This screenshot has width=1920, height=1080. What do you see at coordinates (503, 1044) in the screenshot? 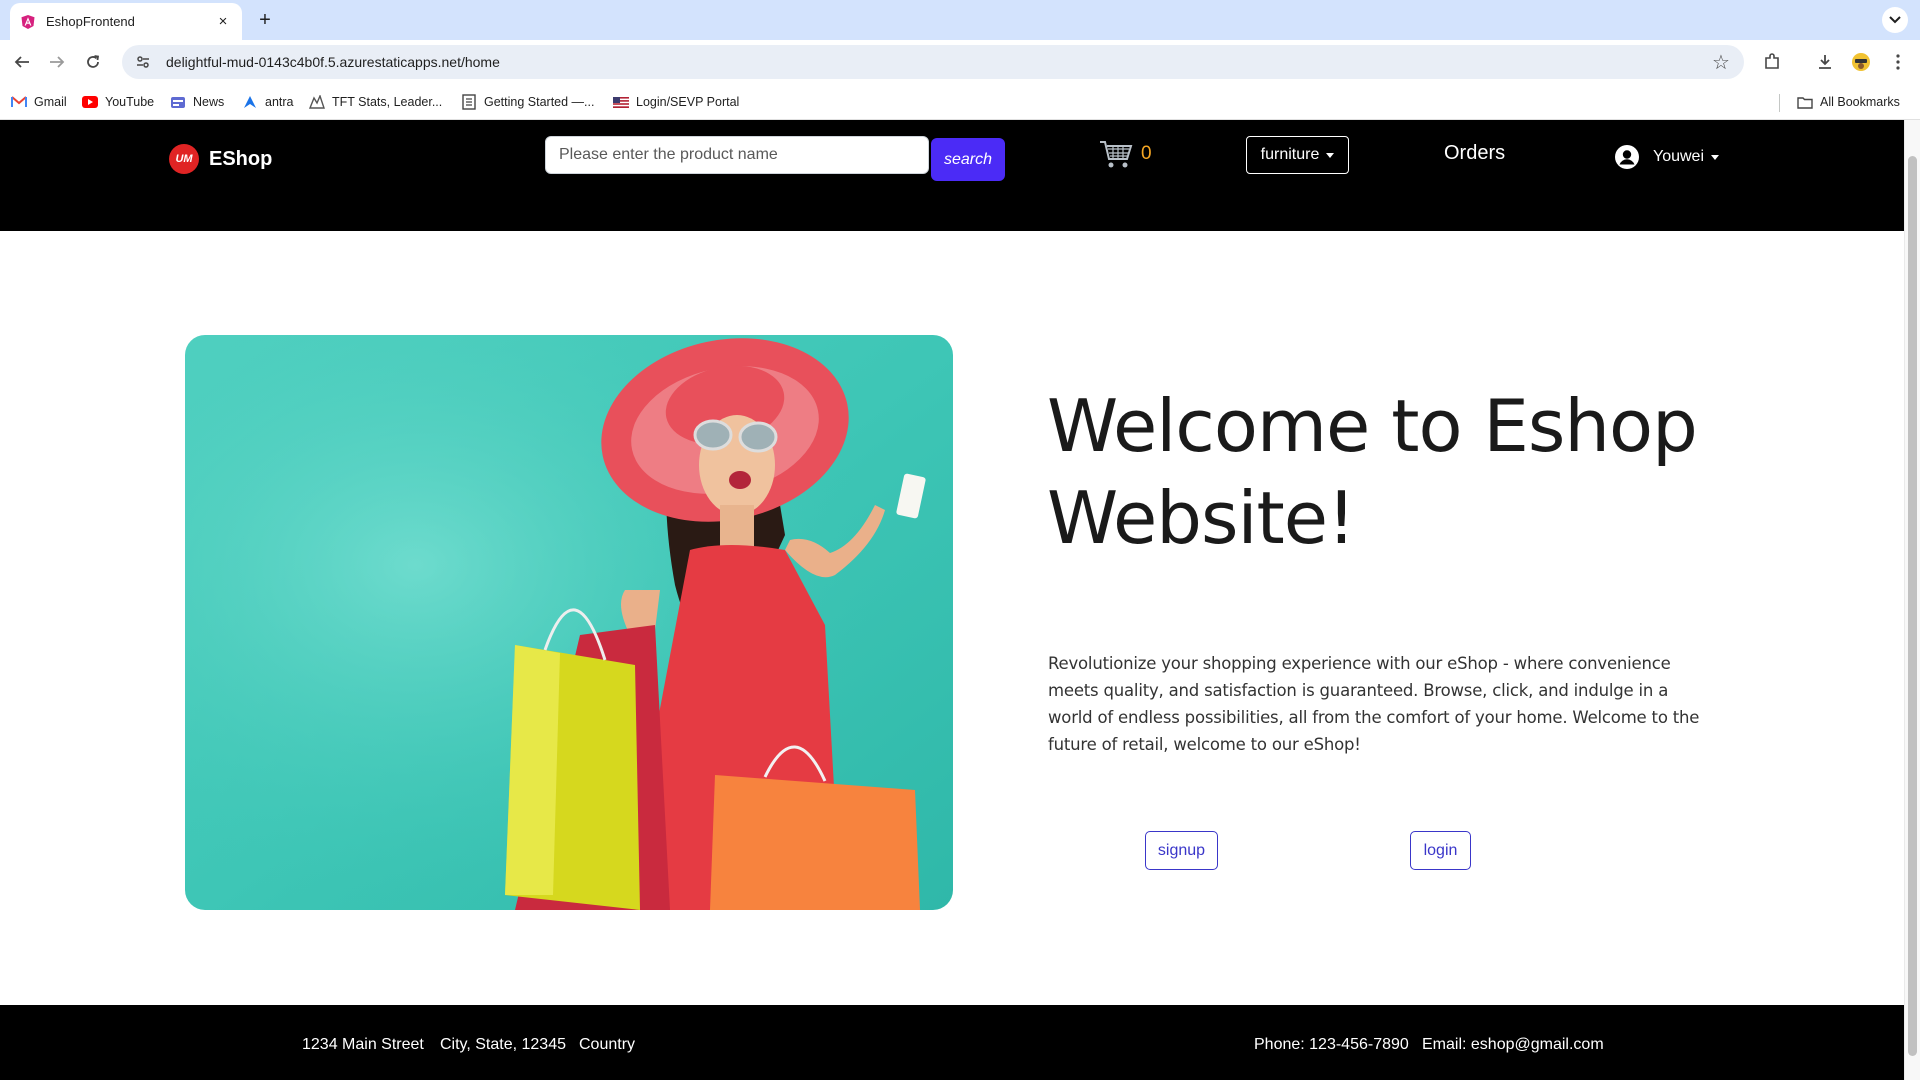
I see `footer-city: City, State, 12345` at bounding box center [503, 1044].